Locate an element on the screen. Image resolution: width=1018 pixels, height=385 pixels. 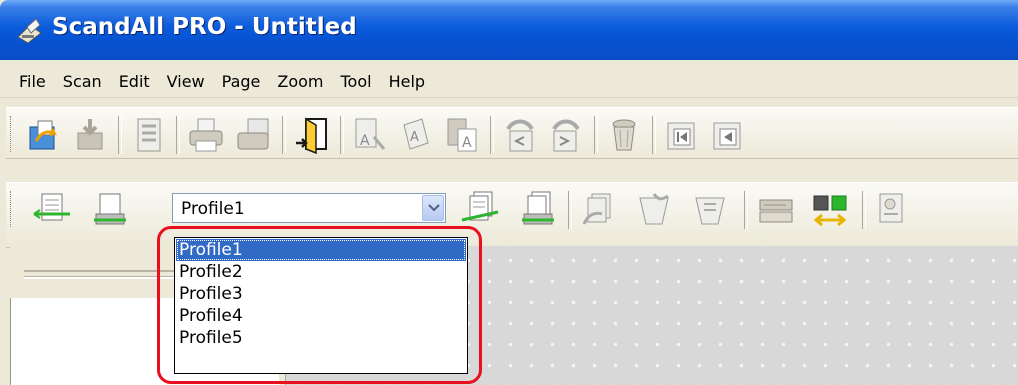
profile-select: Profile1 is located at coordinates (309, 208).